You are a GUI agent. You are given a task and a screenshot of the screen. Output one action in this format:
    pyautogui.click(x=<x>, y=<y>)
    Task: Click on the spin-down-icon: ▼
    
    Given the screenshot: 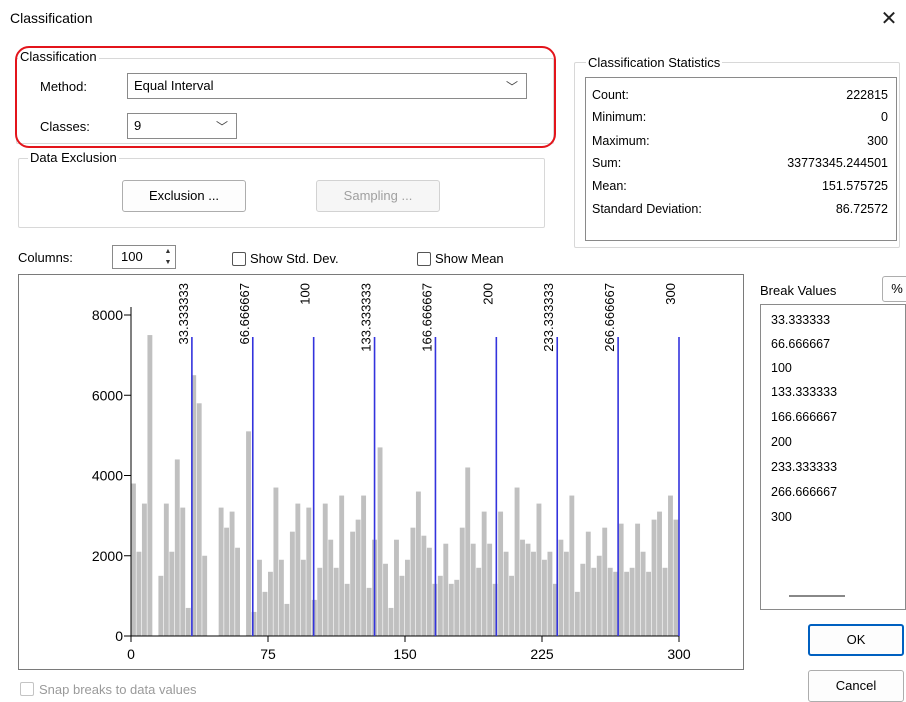 What is the action you would take?
    pyautogui.click(x=168, y=263)
    